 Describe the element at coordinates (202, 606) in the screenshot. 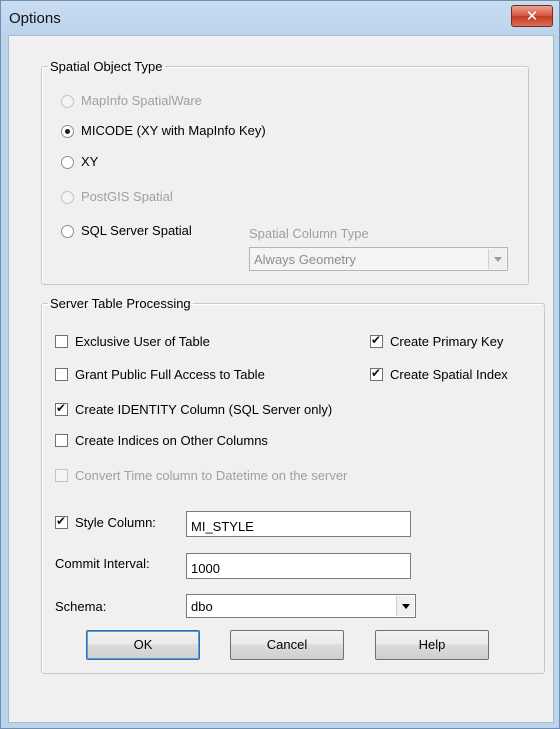

I see `schema-value: dbo` at that location.